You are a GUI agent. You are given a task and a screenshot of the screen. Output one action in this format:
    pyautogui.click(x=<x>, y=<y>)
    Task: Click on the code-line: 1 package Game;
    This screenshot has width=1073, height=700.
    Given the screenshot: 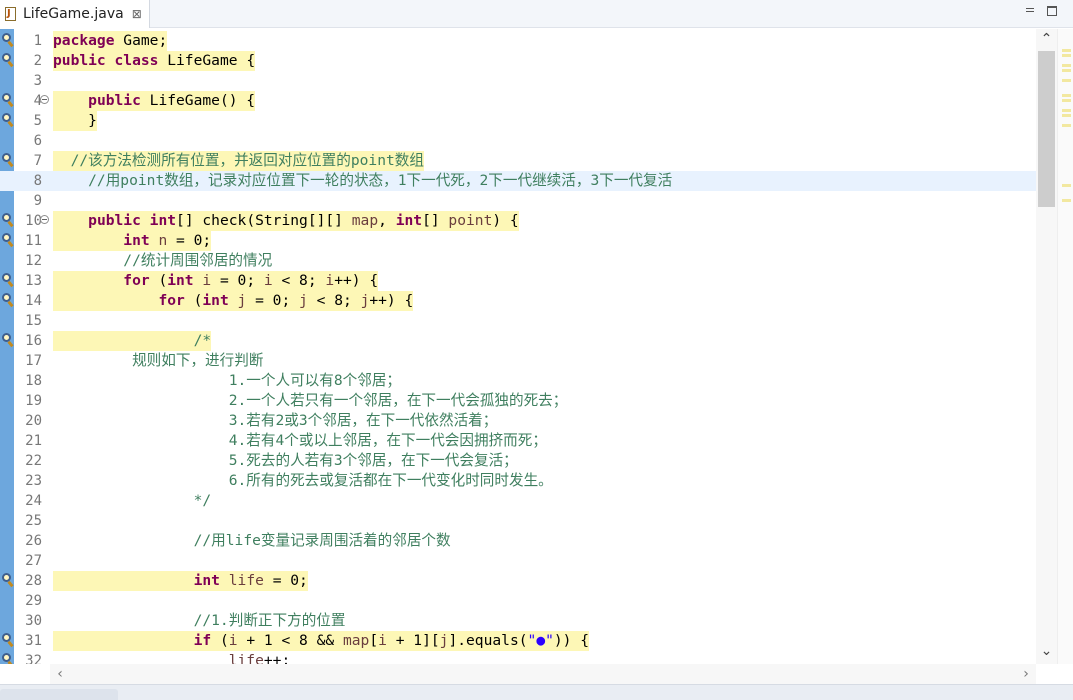 What is the action you would take?
    pyautogui.click(x=518, y=41)
    